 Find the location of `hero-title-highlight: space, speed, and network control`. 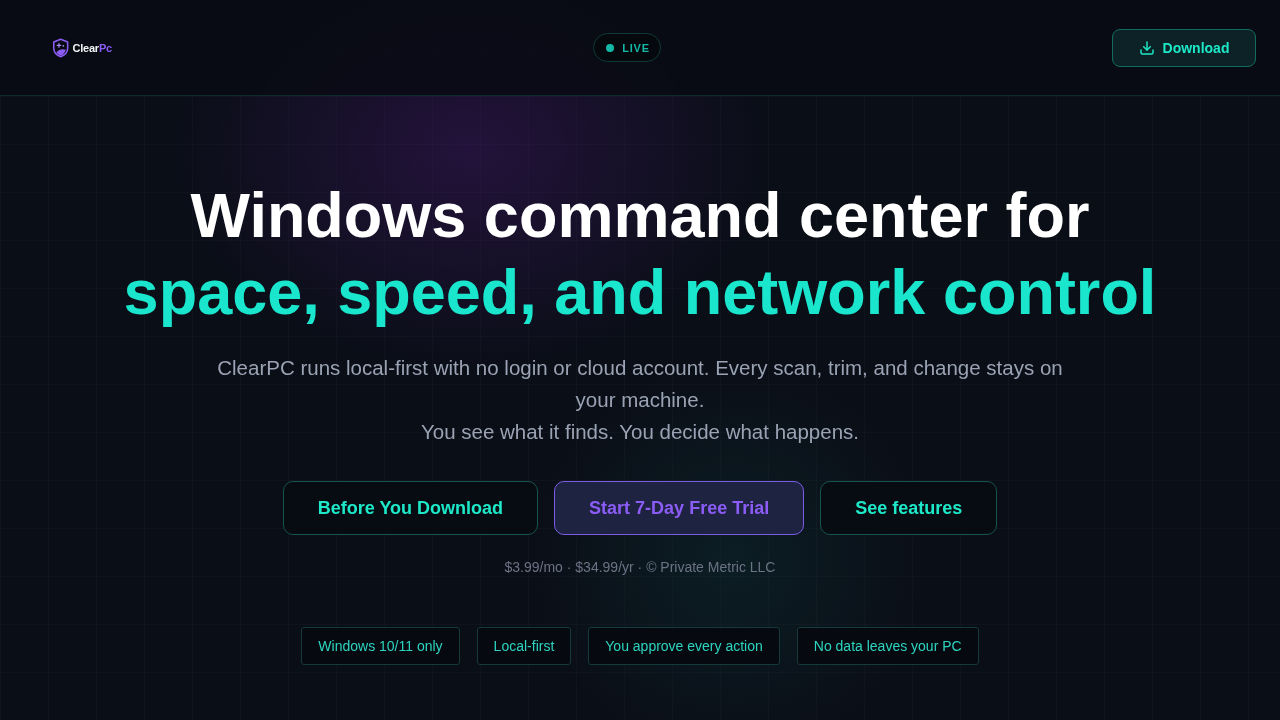

hero-title-highlight: space, speed, and network control is located at coordinates (640, 292).